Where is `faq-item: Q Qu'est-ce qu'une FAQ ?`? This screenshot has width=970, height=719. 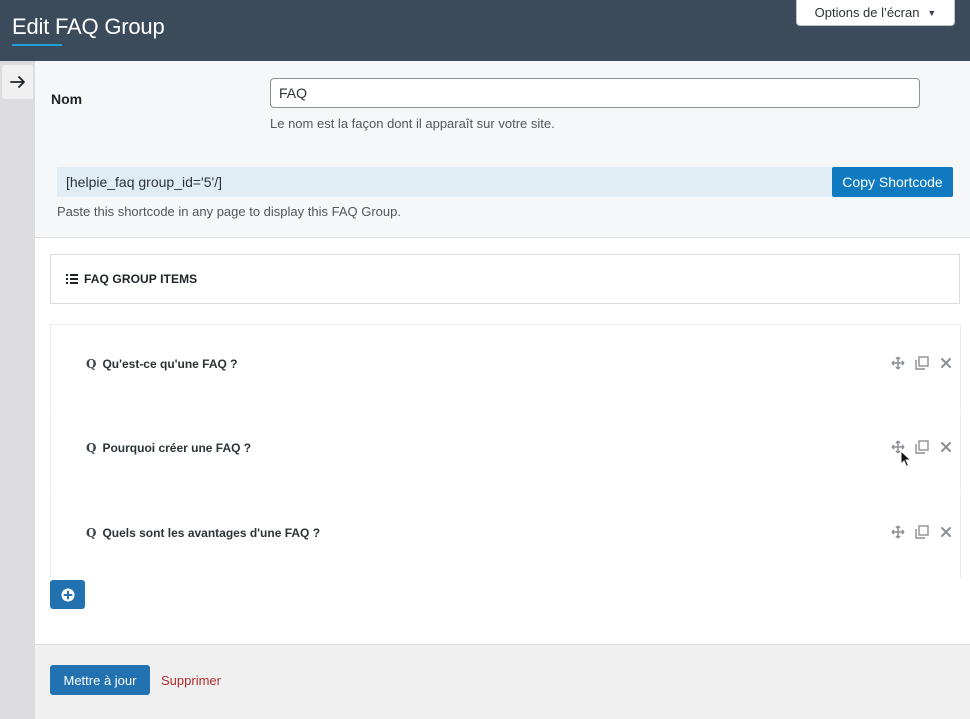
faq-item: Q Qu'est-ce qu'une FAQ ? is located at coordinates (505, 366).